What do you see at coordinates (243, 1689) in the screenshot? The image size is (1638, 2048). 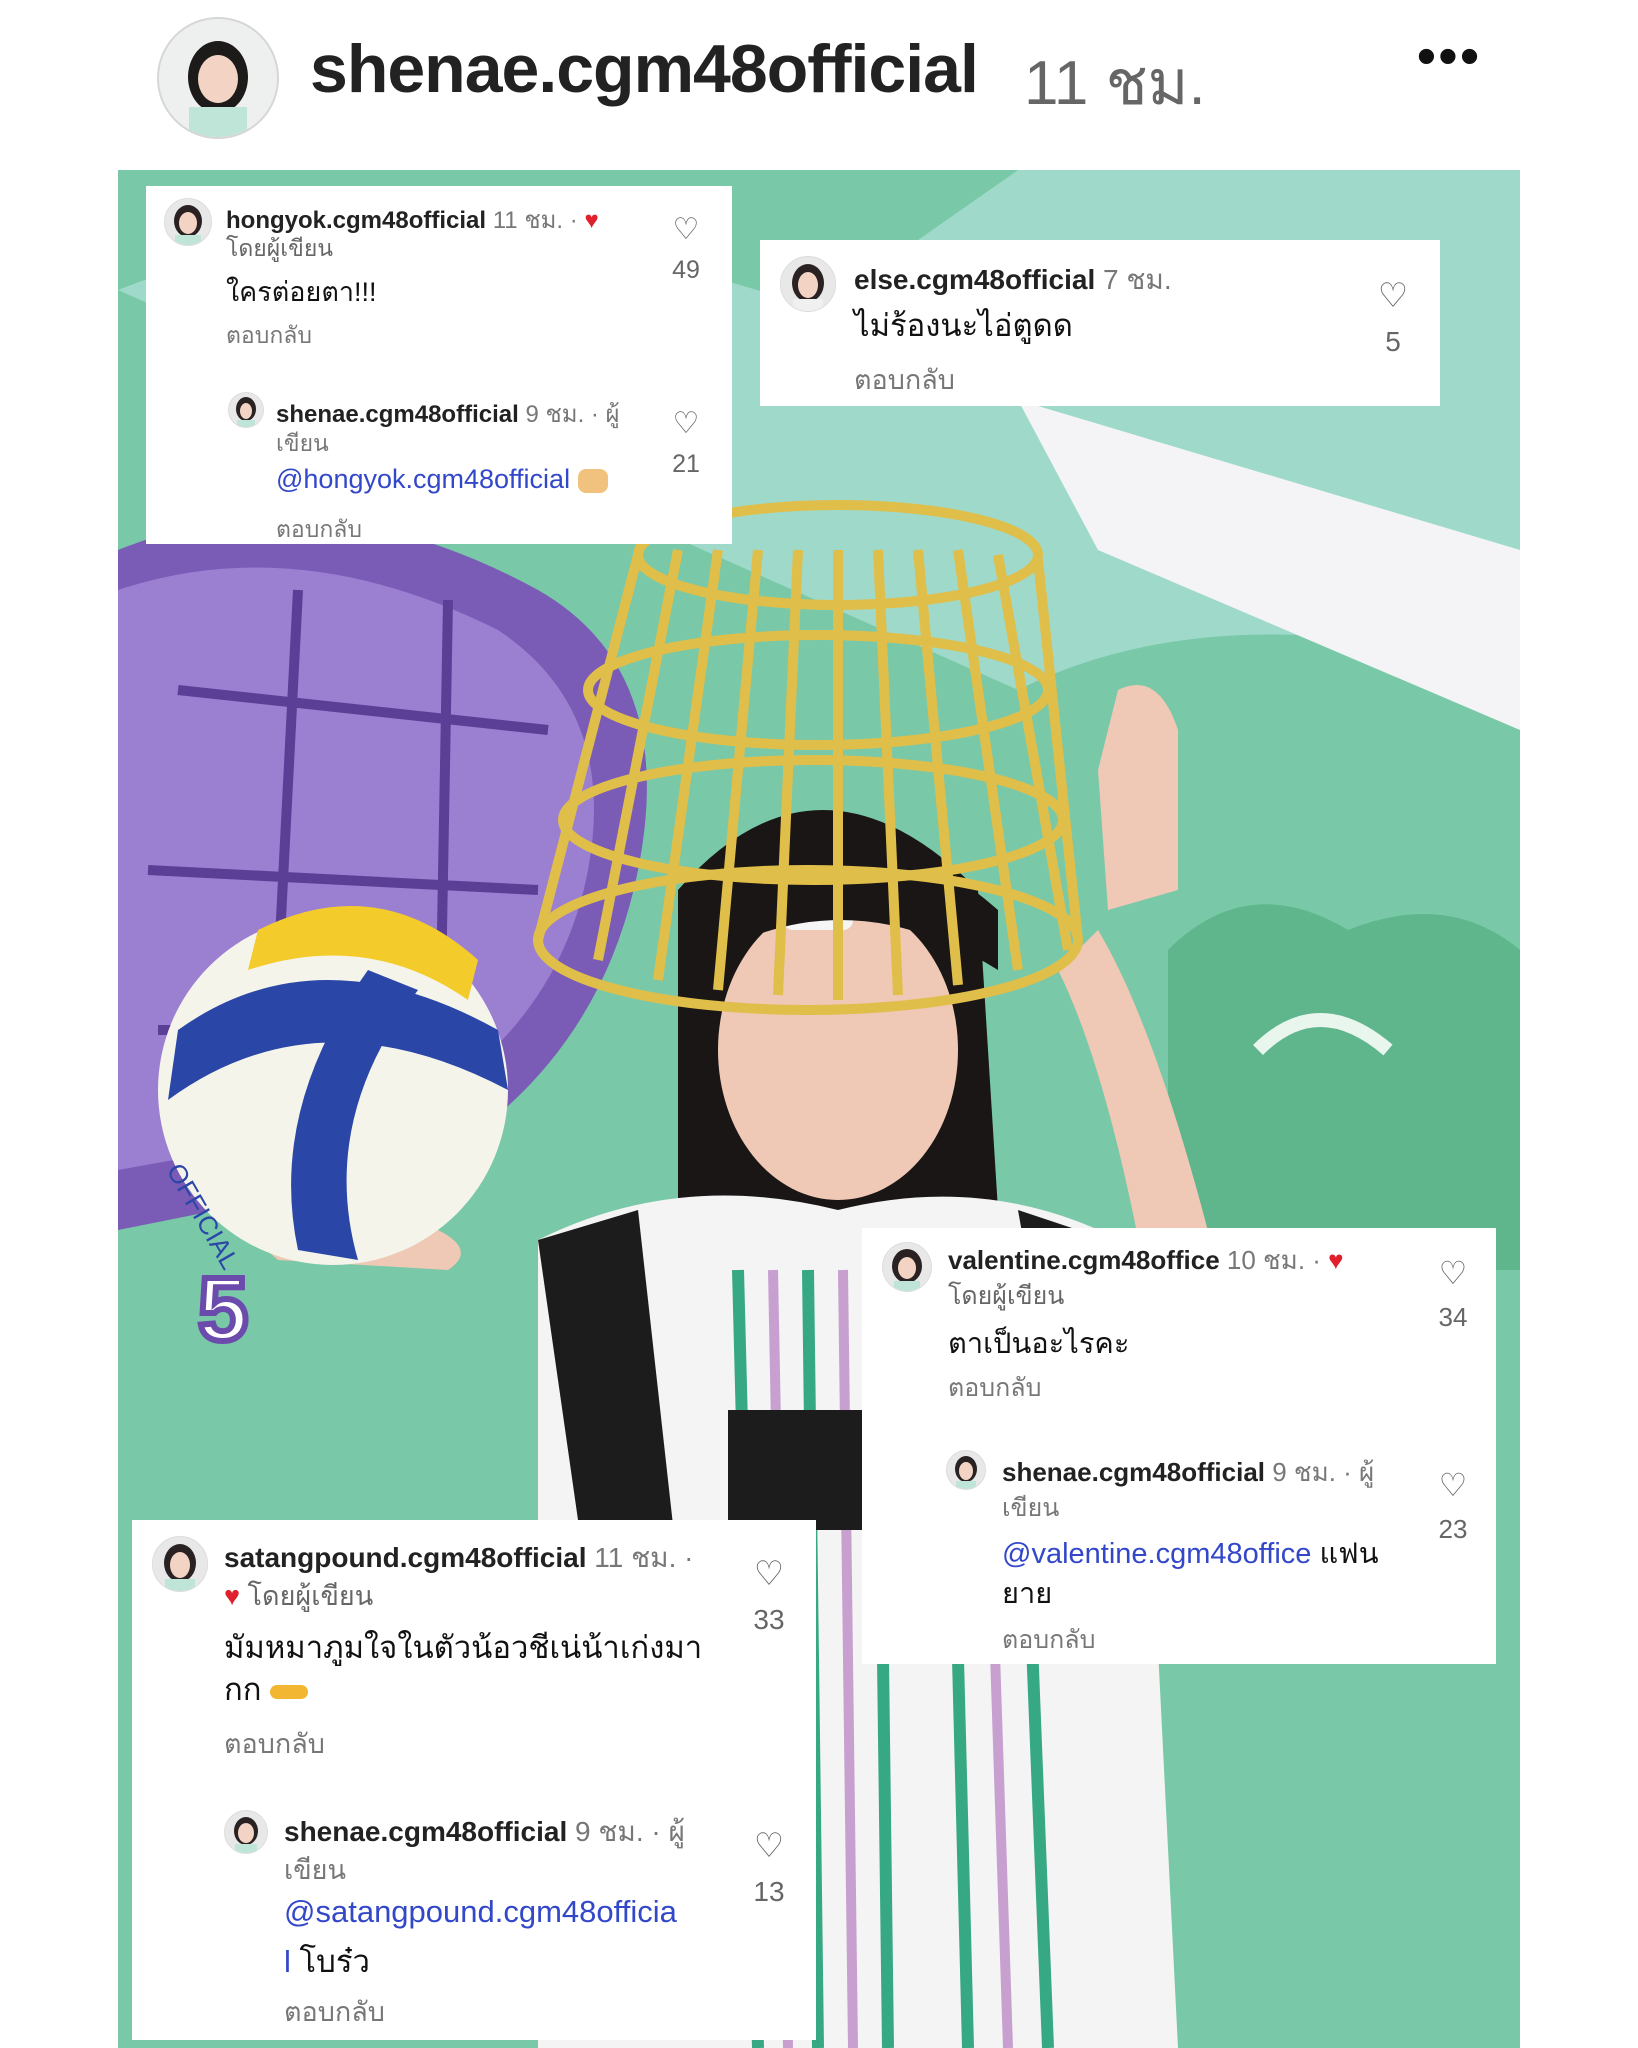 I see `comment-text-continued: กก` at bounding box center [243, 1689].